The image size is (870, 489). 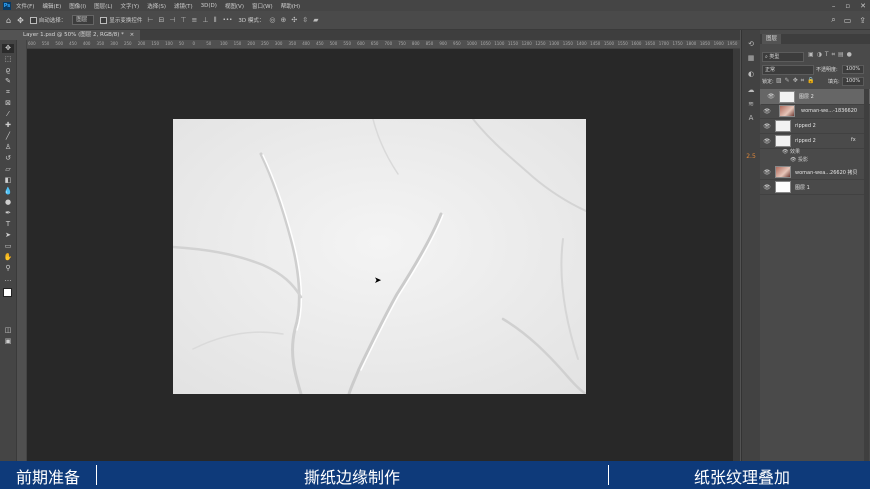 I want to click on menu-filter: 滤镜(T), so click(x=183, y=6).